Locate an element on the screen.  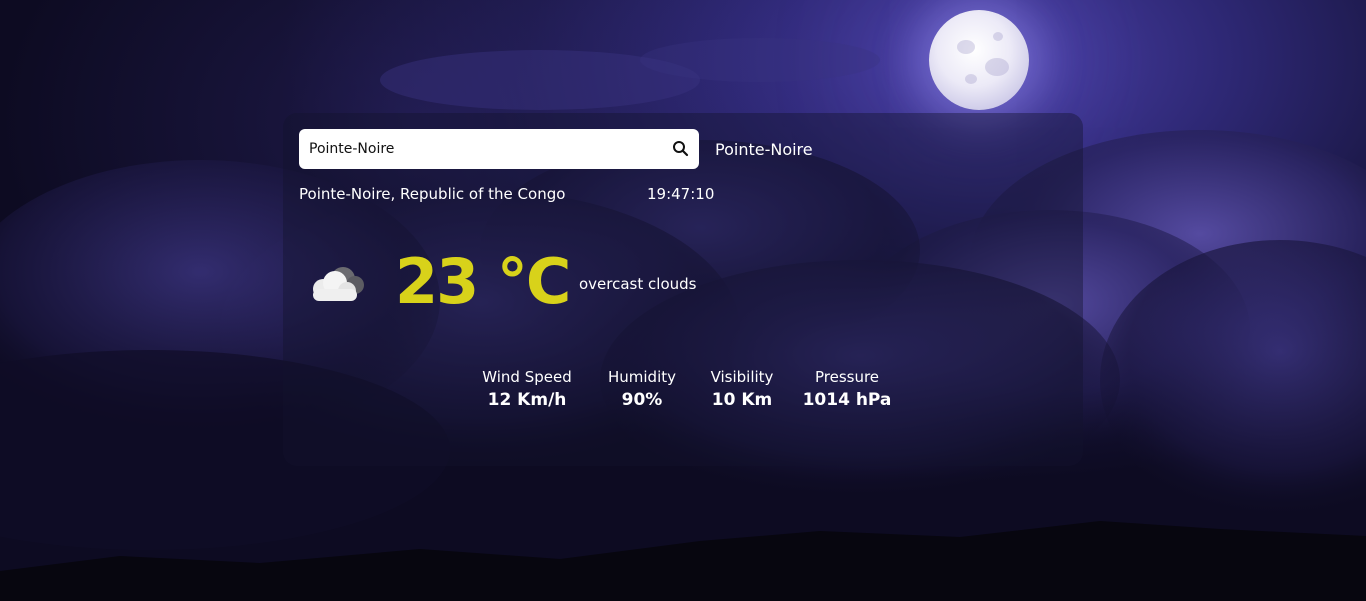
stat-label: Visibility is located at coordinates (742, 377).